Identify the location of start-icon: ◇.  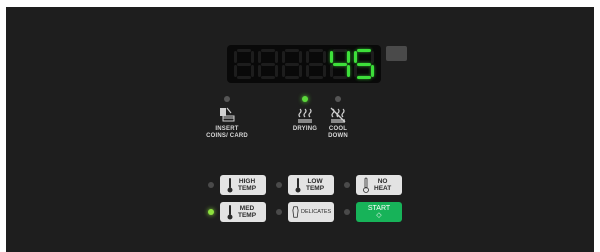
(379, 215).